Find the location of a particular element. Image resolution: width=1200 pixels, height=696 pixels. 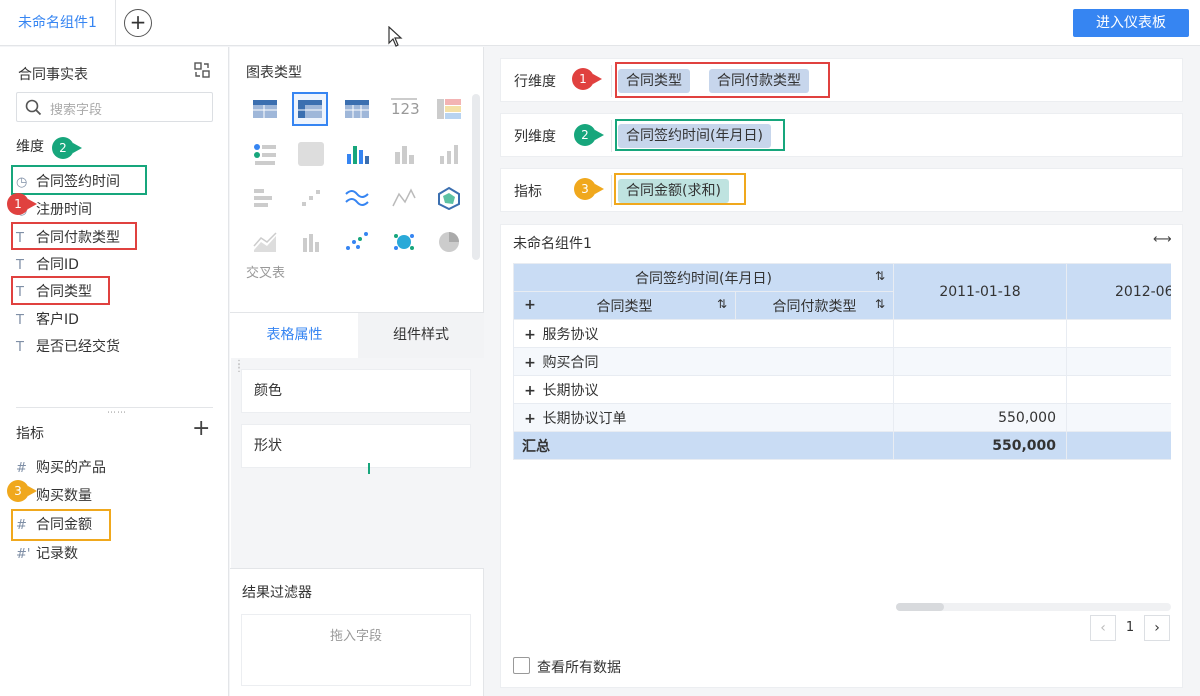

field-customer-id: T 客户ID is located at coordinates (47, 320).